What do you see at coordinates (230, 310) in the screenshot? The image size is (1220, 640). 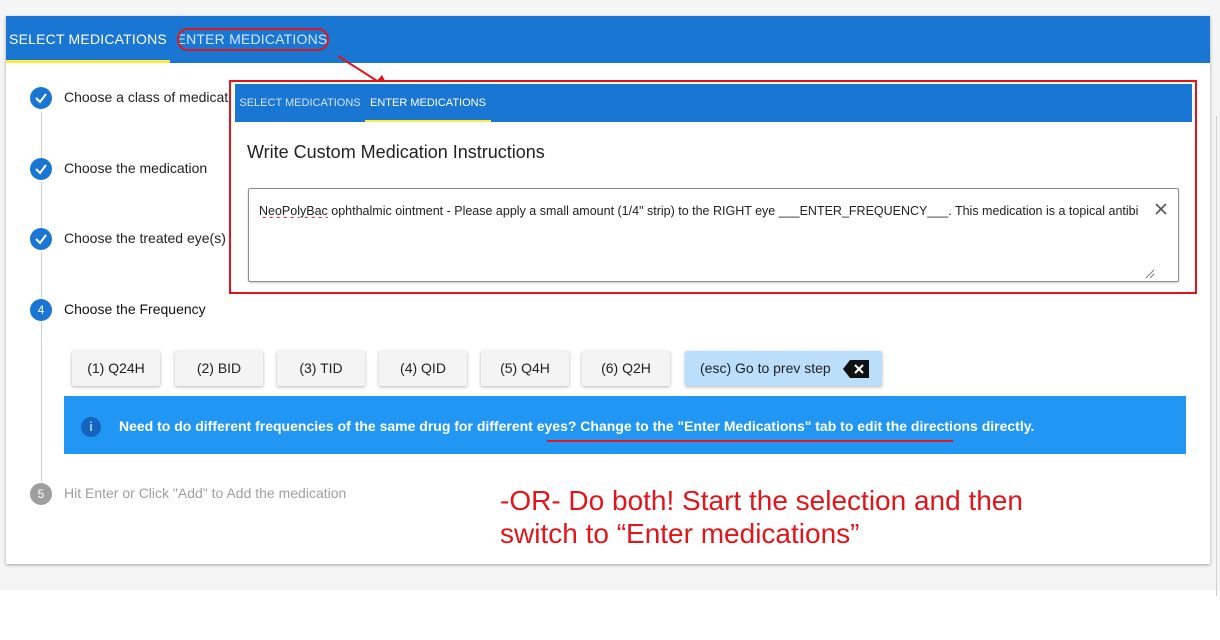 I see `step-choose-frequency: 4 Choose the Frequency` at bounding box center [230, 310].